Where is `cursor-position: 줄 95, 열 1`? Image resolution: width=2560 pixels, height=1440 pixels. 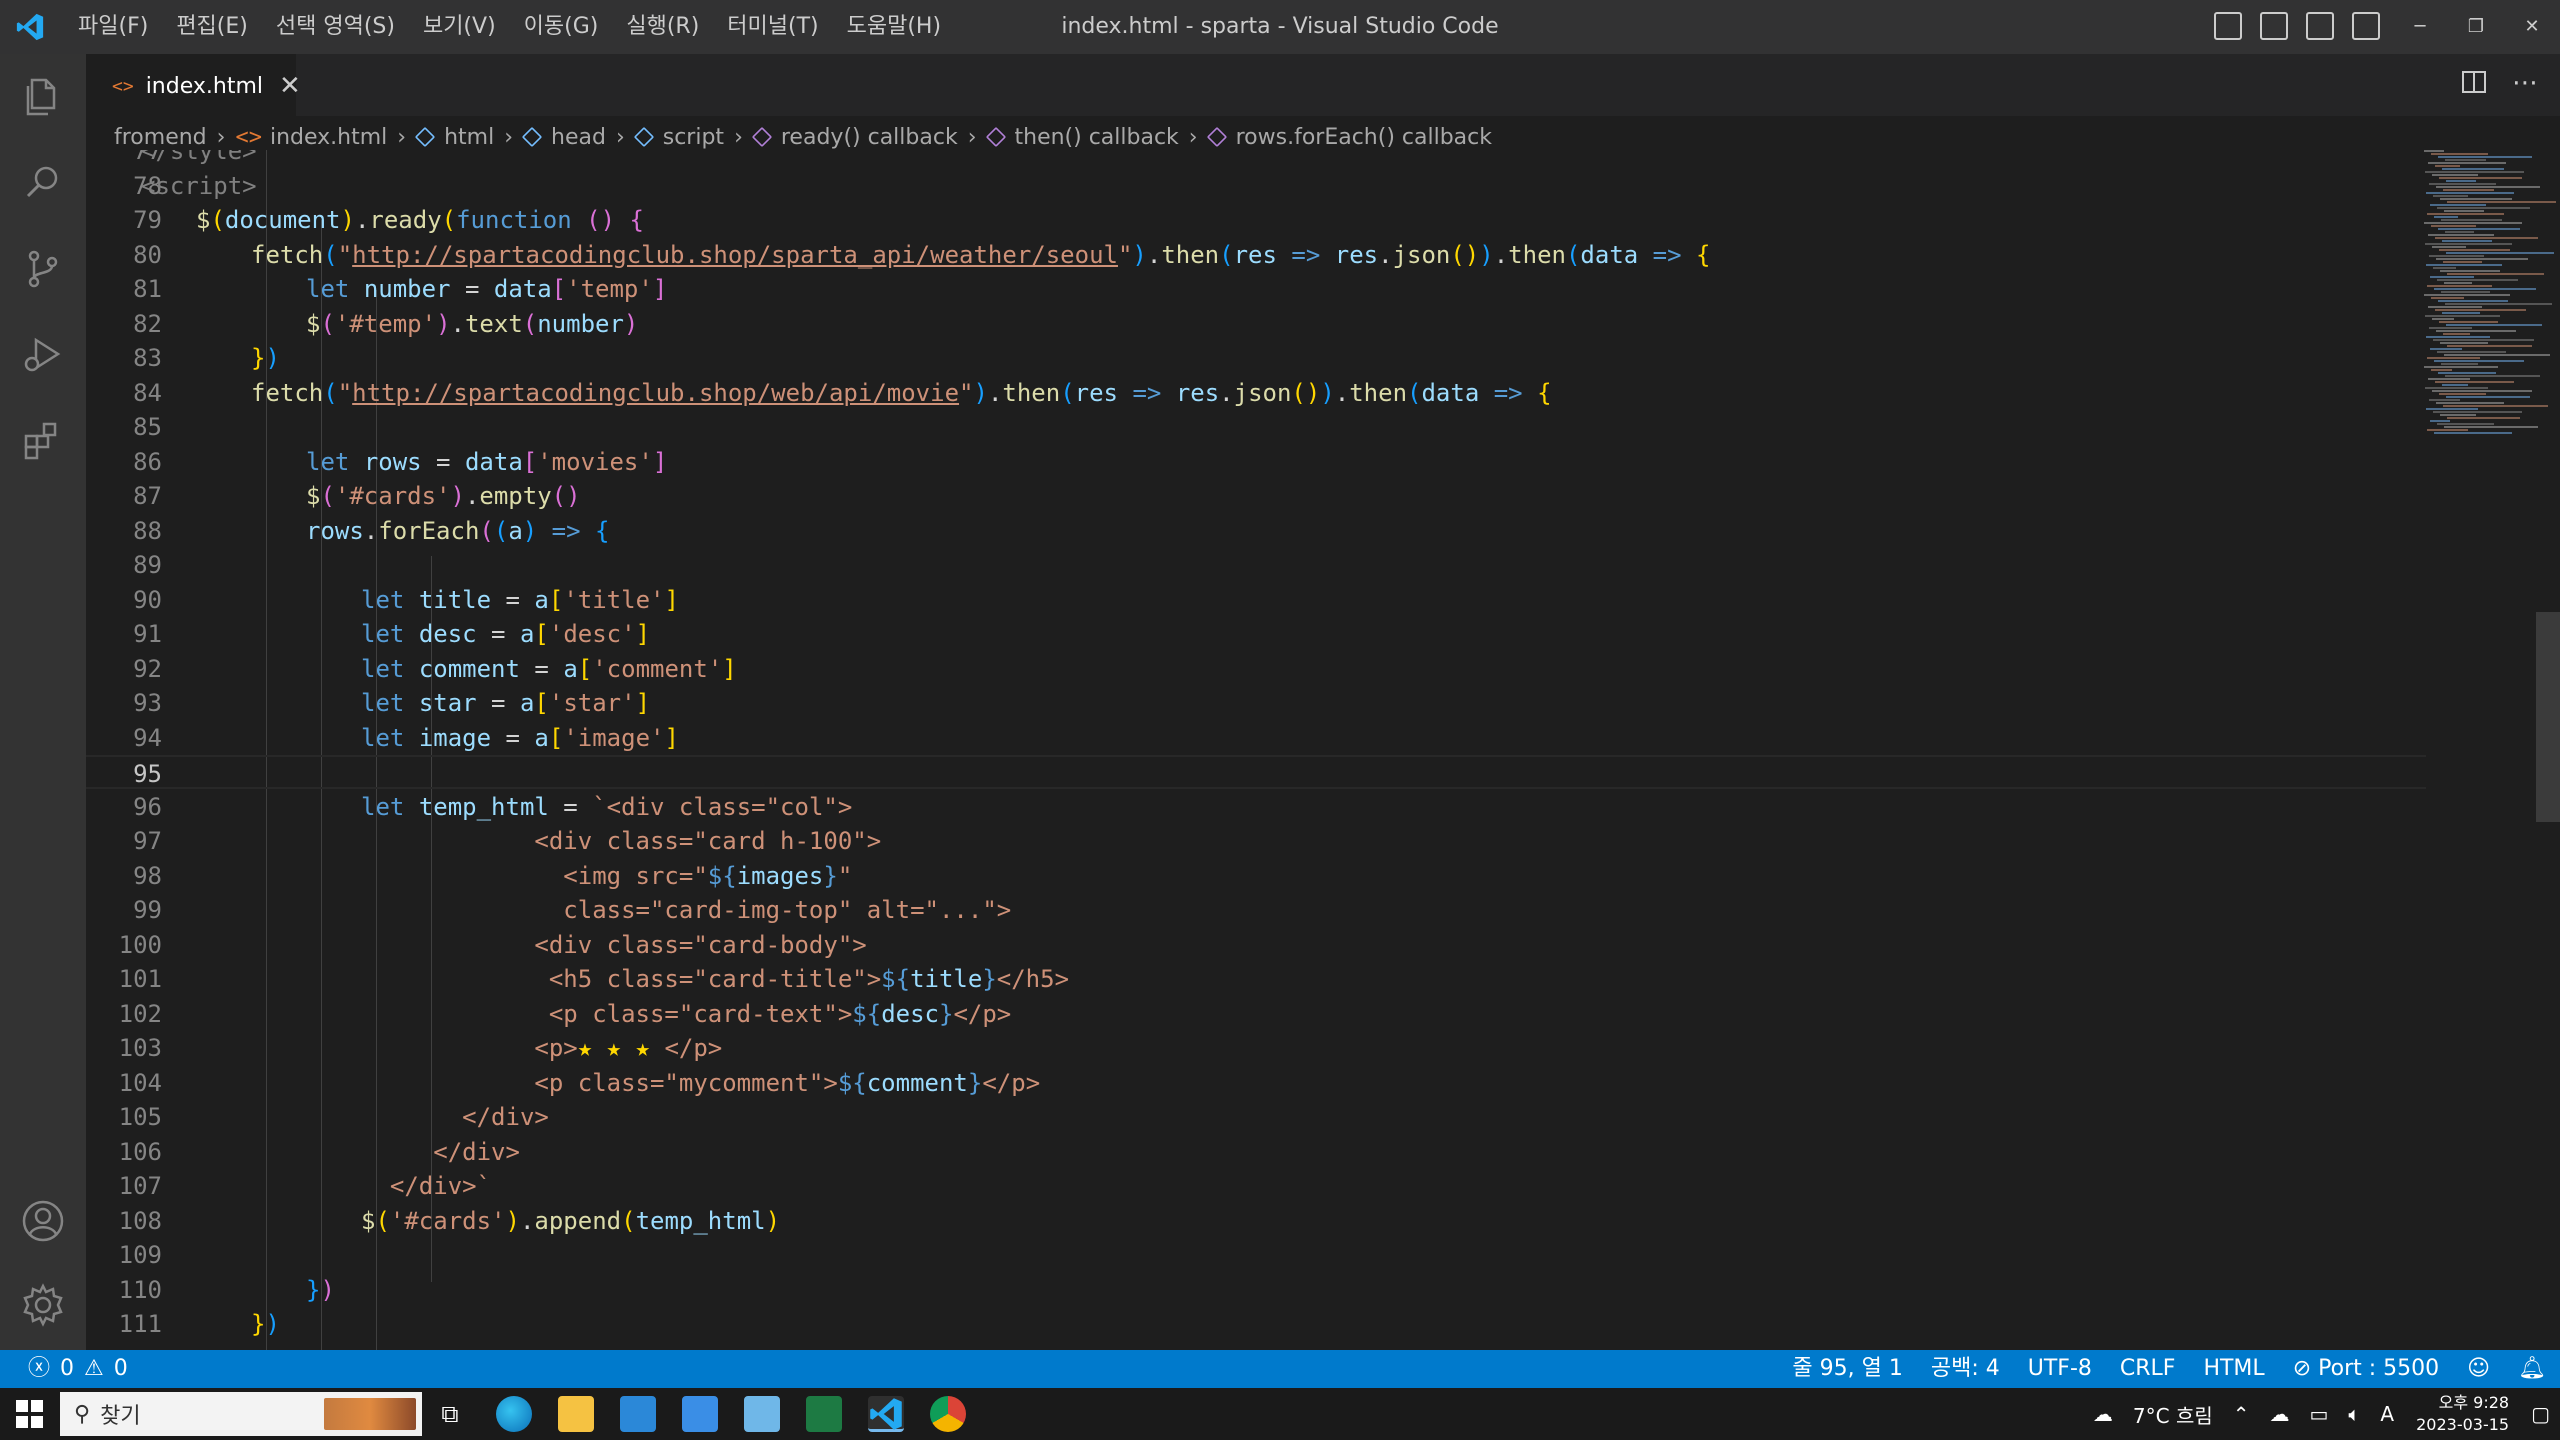 cursor-position: 줄 95, 열 1 is located at coordinates (1847, 1369).